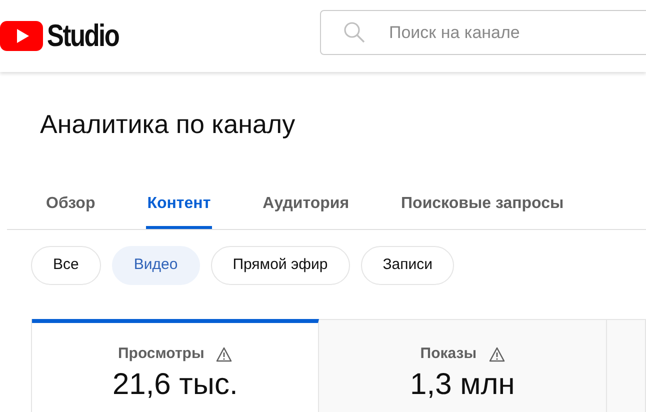 The image size is (646, 412). I want to click on filter-chip: Записи, so click(407, 265).